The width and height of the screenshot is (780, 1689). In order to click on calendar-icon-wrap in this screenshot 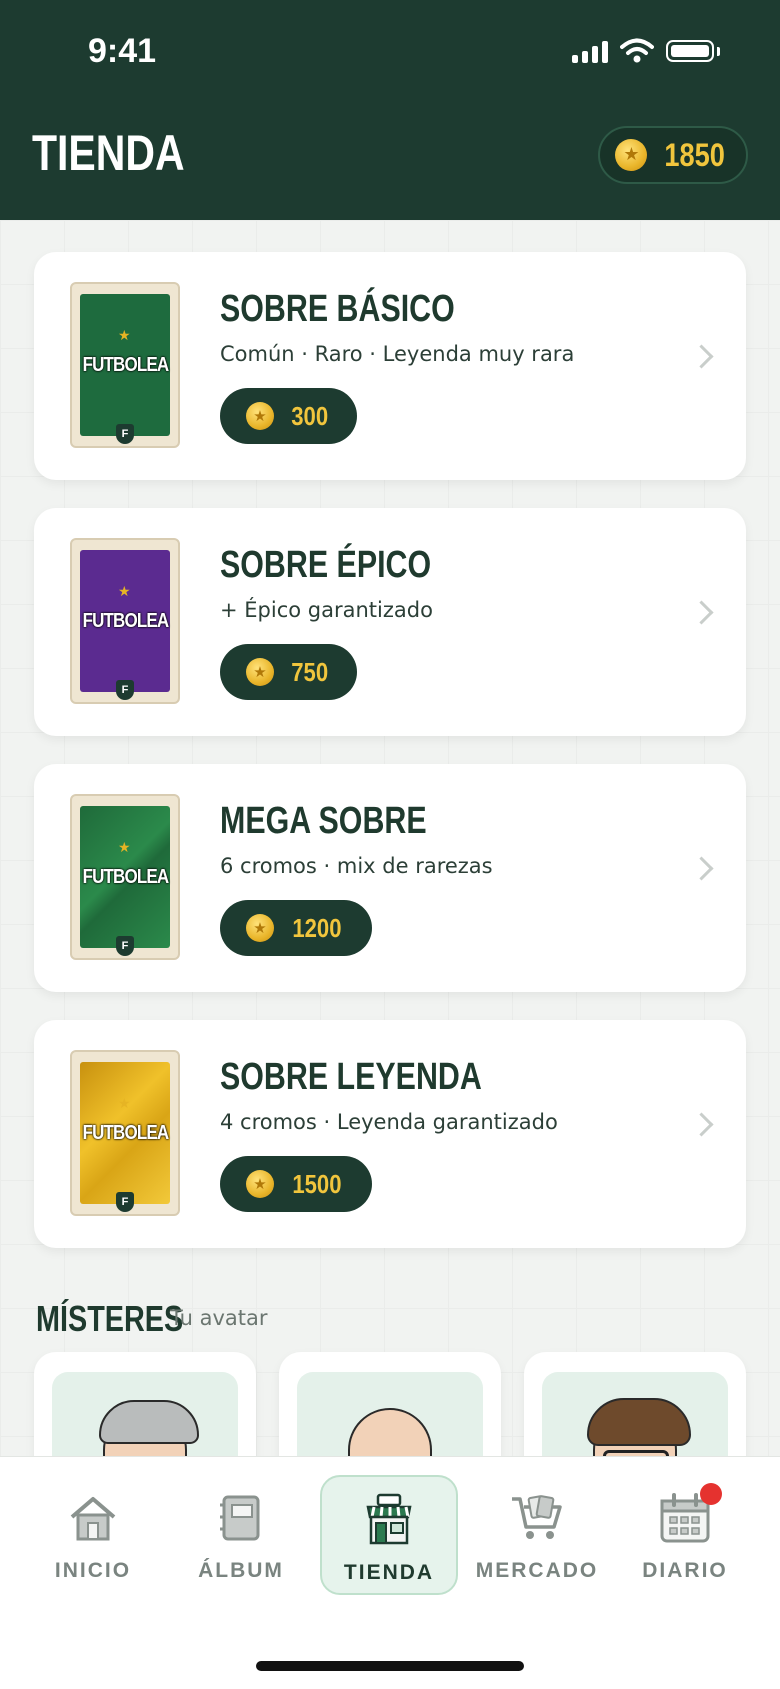, I will do `click(690, 1514)`.